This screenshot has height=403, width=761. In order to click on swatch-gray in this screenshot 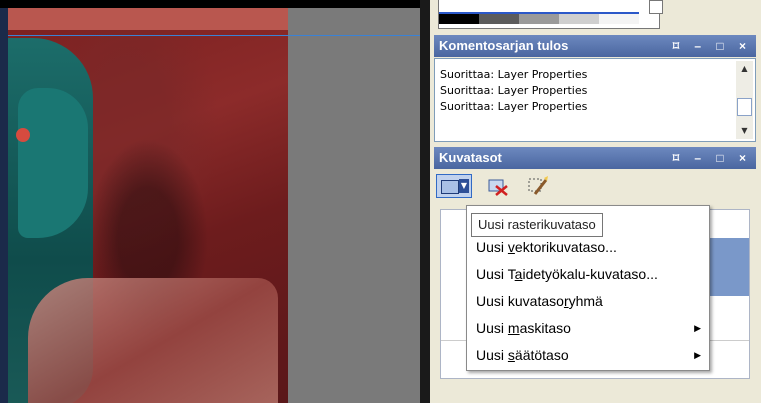, I will do `click(539, 19)`.